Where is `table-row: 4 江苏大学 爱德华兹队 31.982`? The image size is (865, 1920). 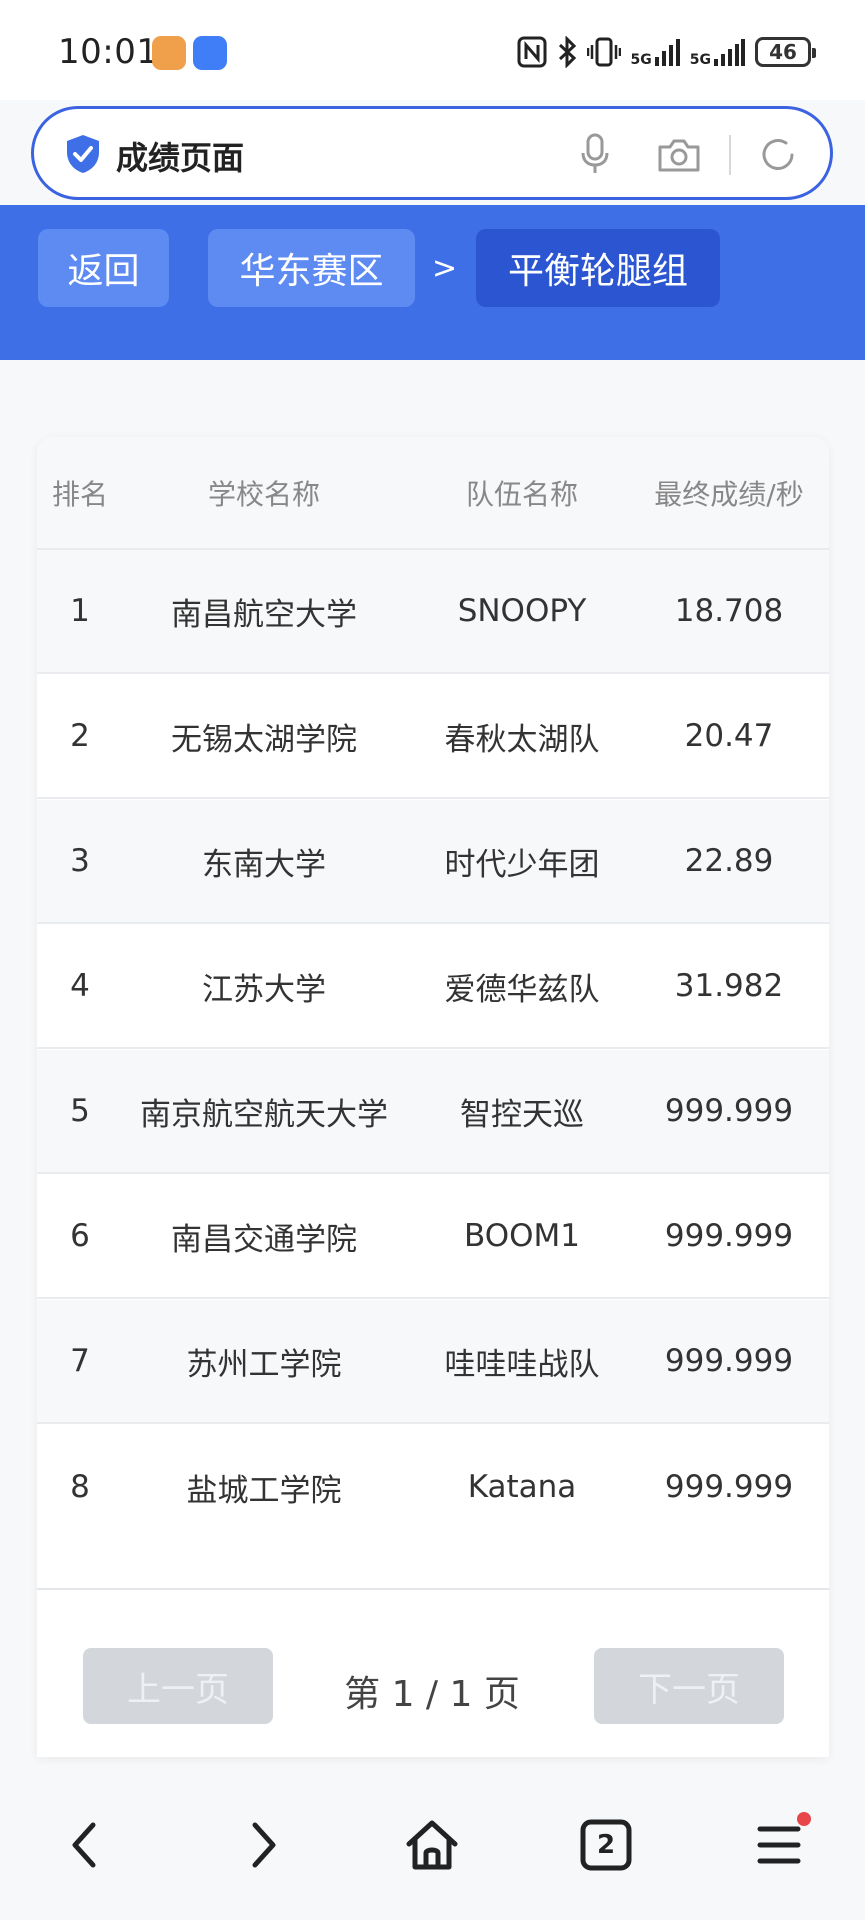 table-row: 4 江苏大学 爱德华兹队 31.982 is located at coordinates (433, 987).